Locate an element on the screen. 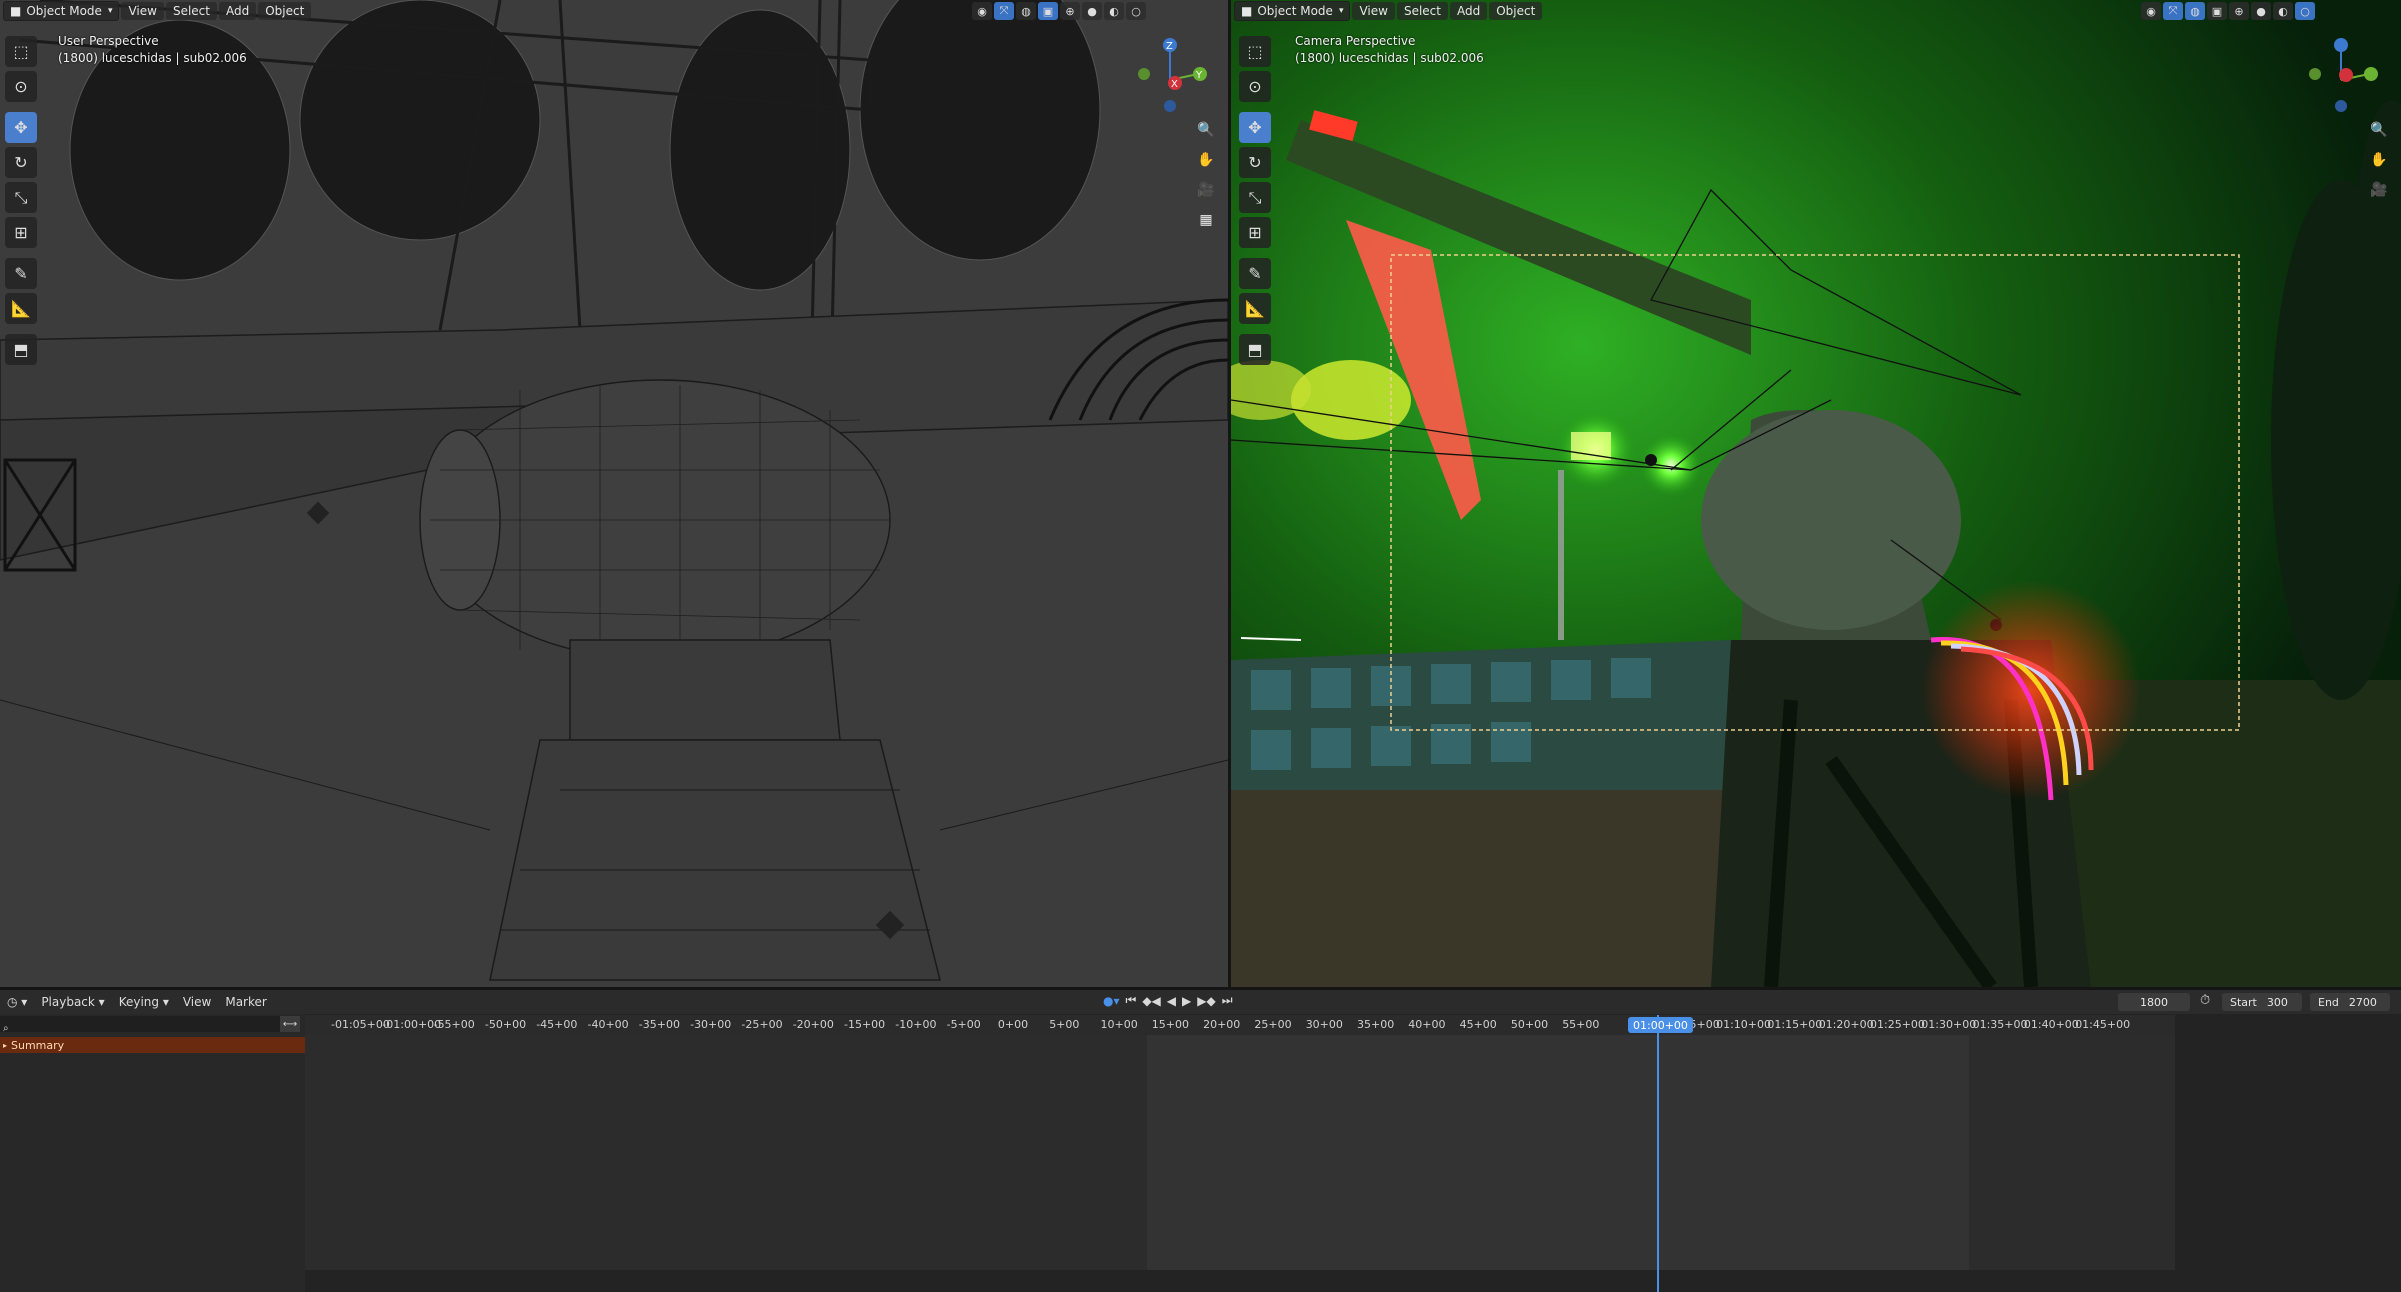  chevron-down-icon: ▾ is located at coordinates (1341, 11).